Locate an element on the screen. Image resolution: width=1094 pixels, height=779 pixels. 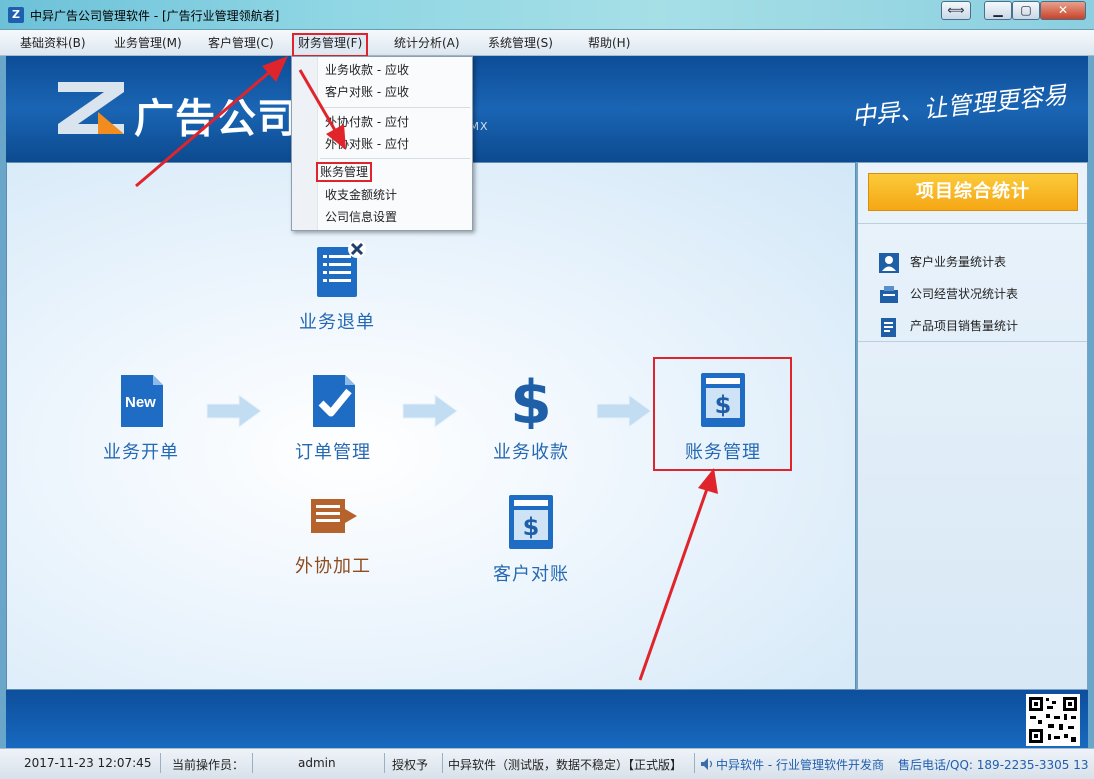
stat-customer-volume-label: 客户业务量统计表 is located at coordinates (958, 262).